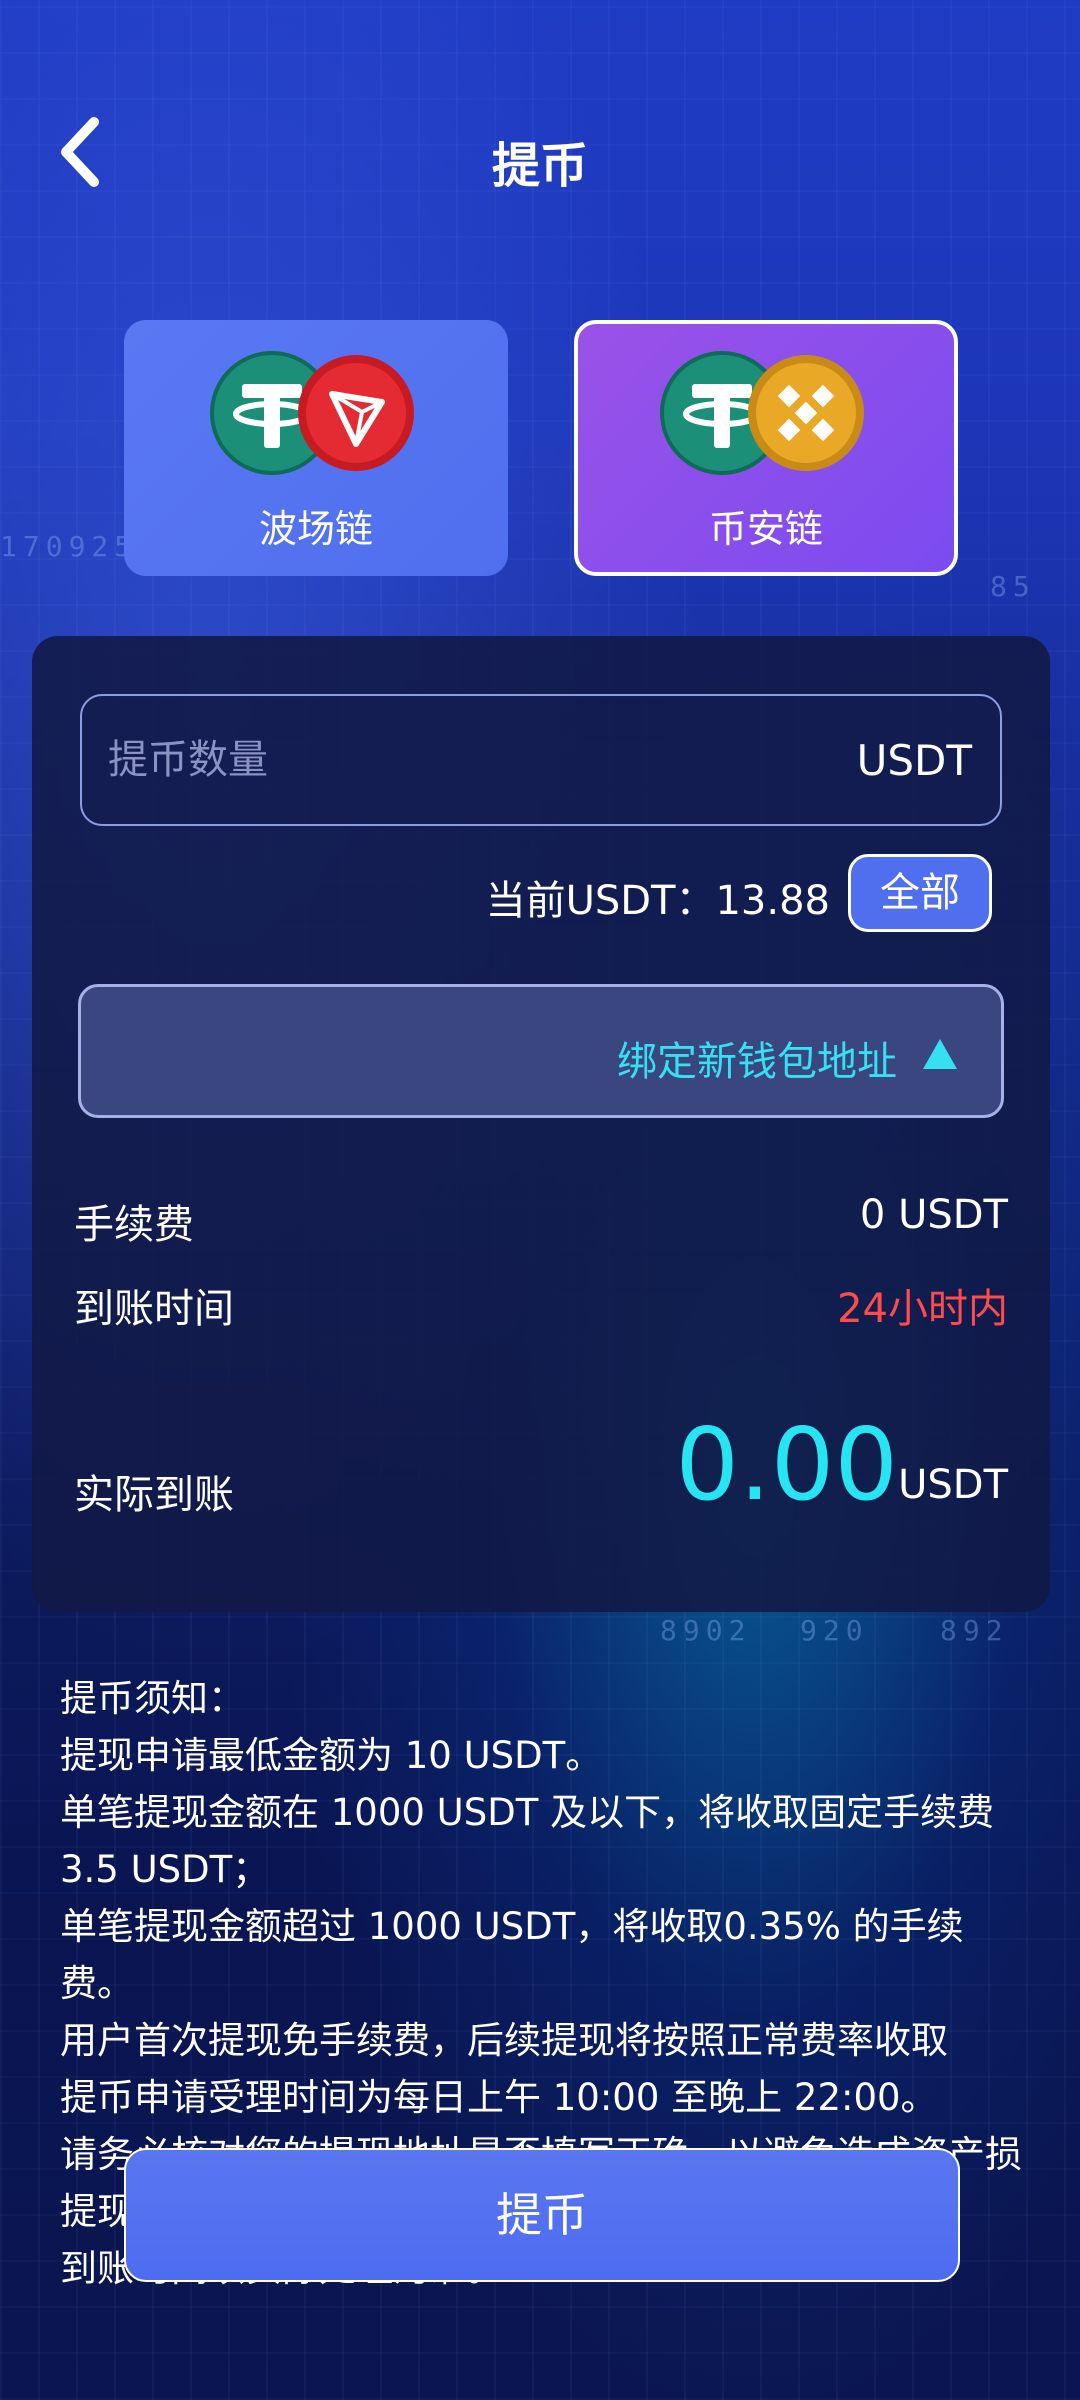 This screenshot has height=2400, width=1080. Describe the element at coordinates (499, 2097) in the screenshot. I see `notes-line: 提币申请受理时间为每日上午 10:00 至晚上 22:00。` at that location.